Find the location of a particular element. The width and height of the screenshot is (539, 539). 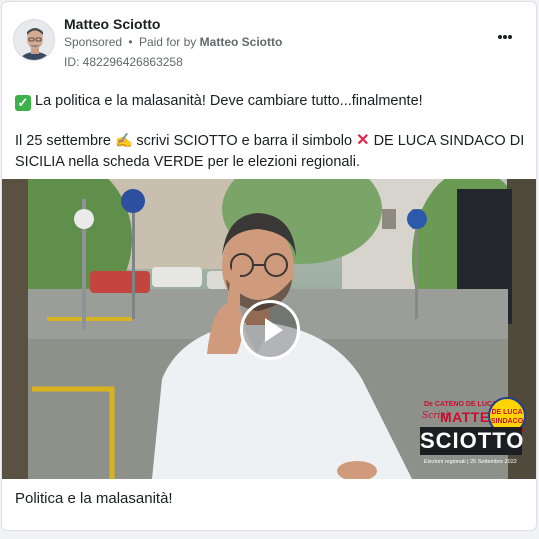

check-mark-emoji-icon: ✓ is located at coordinates (23, 103).